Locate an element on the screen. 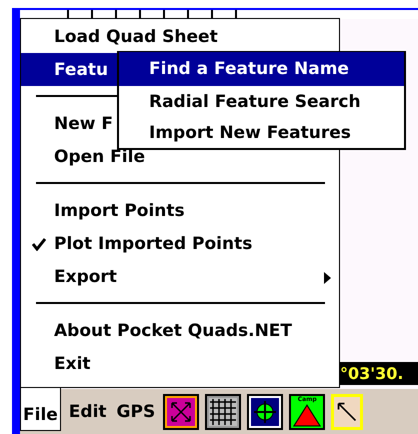 This screenshot has height=434, width=418. check-icon is located at coordinates (39, 244).